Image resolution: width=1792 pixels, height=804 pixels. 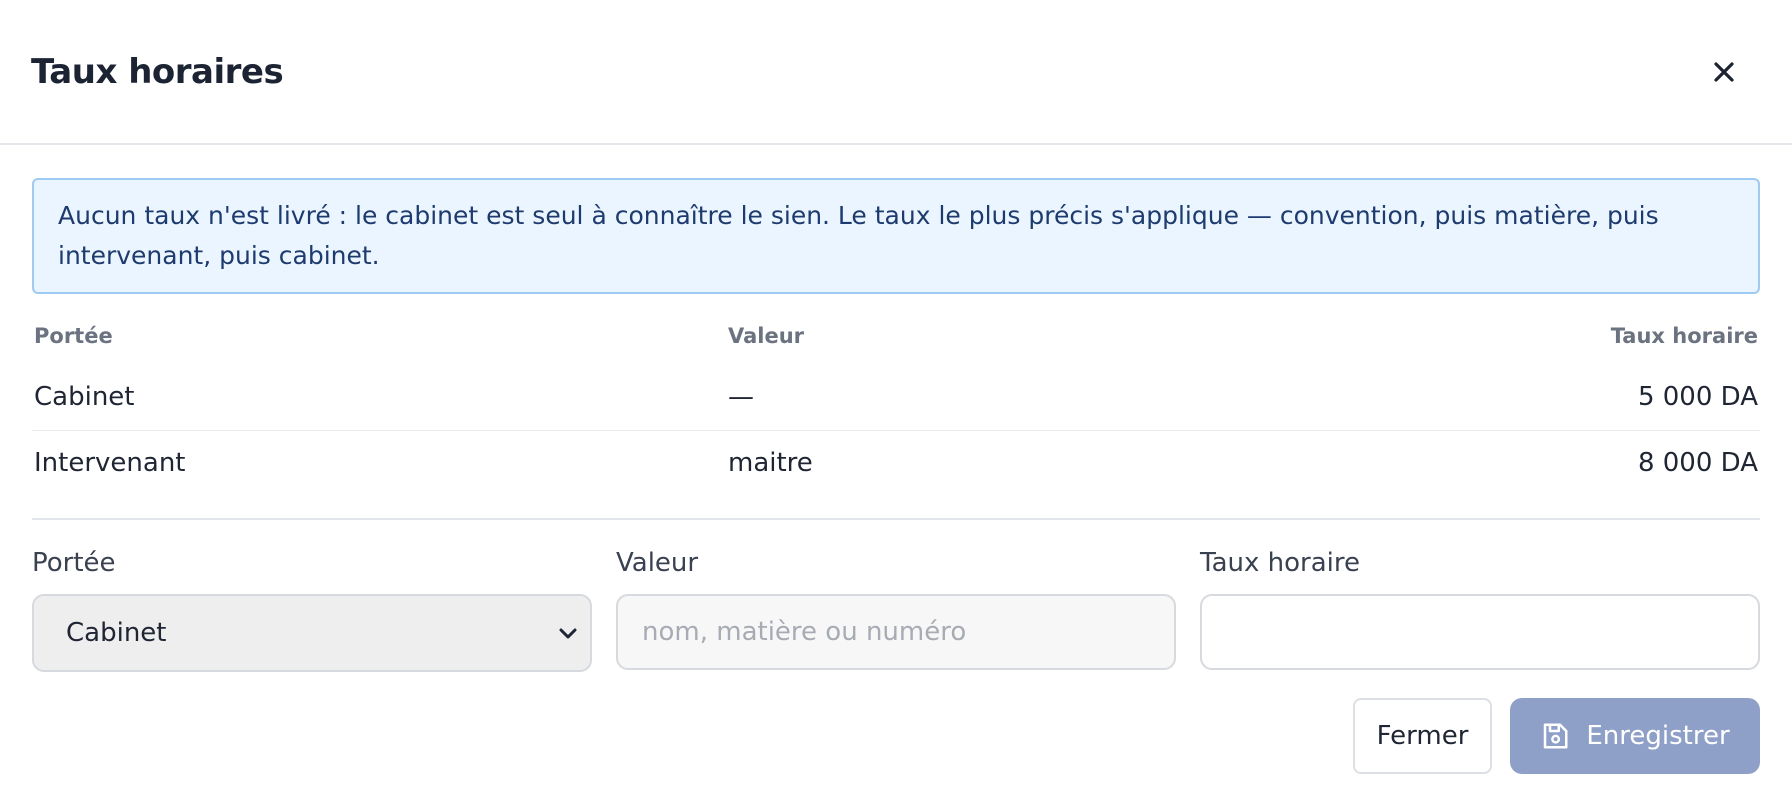 I want to click on save-button: Enregistrer, so click(x=1635, y=736).